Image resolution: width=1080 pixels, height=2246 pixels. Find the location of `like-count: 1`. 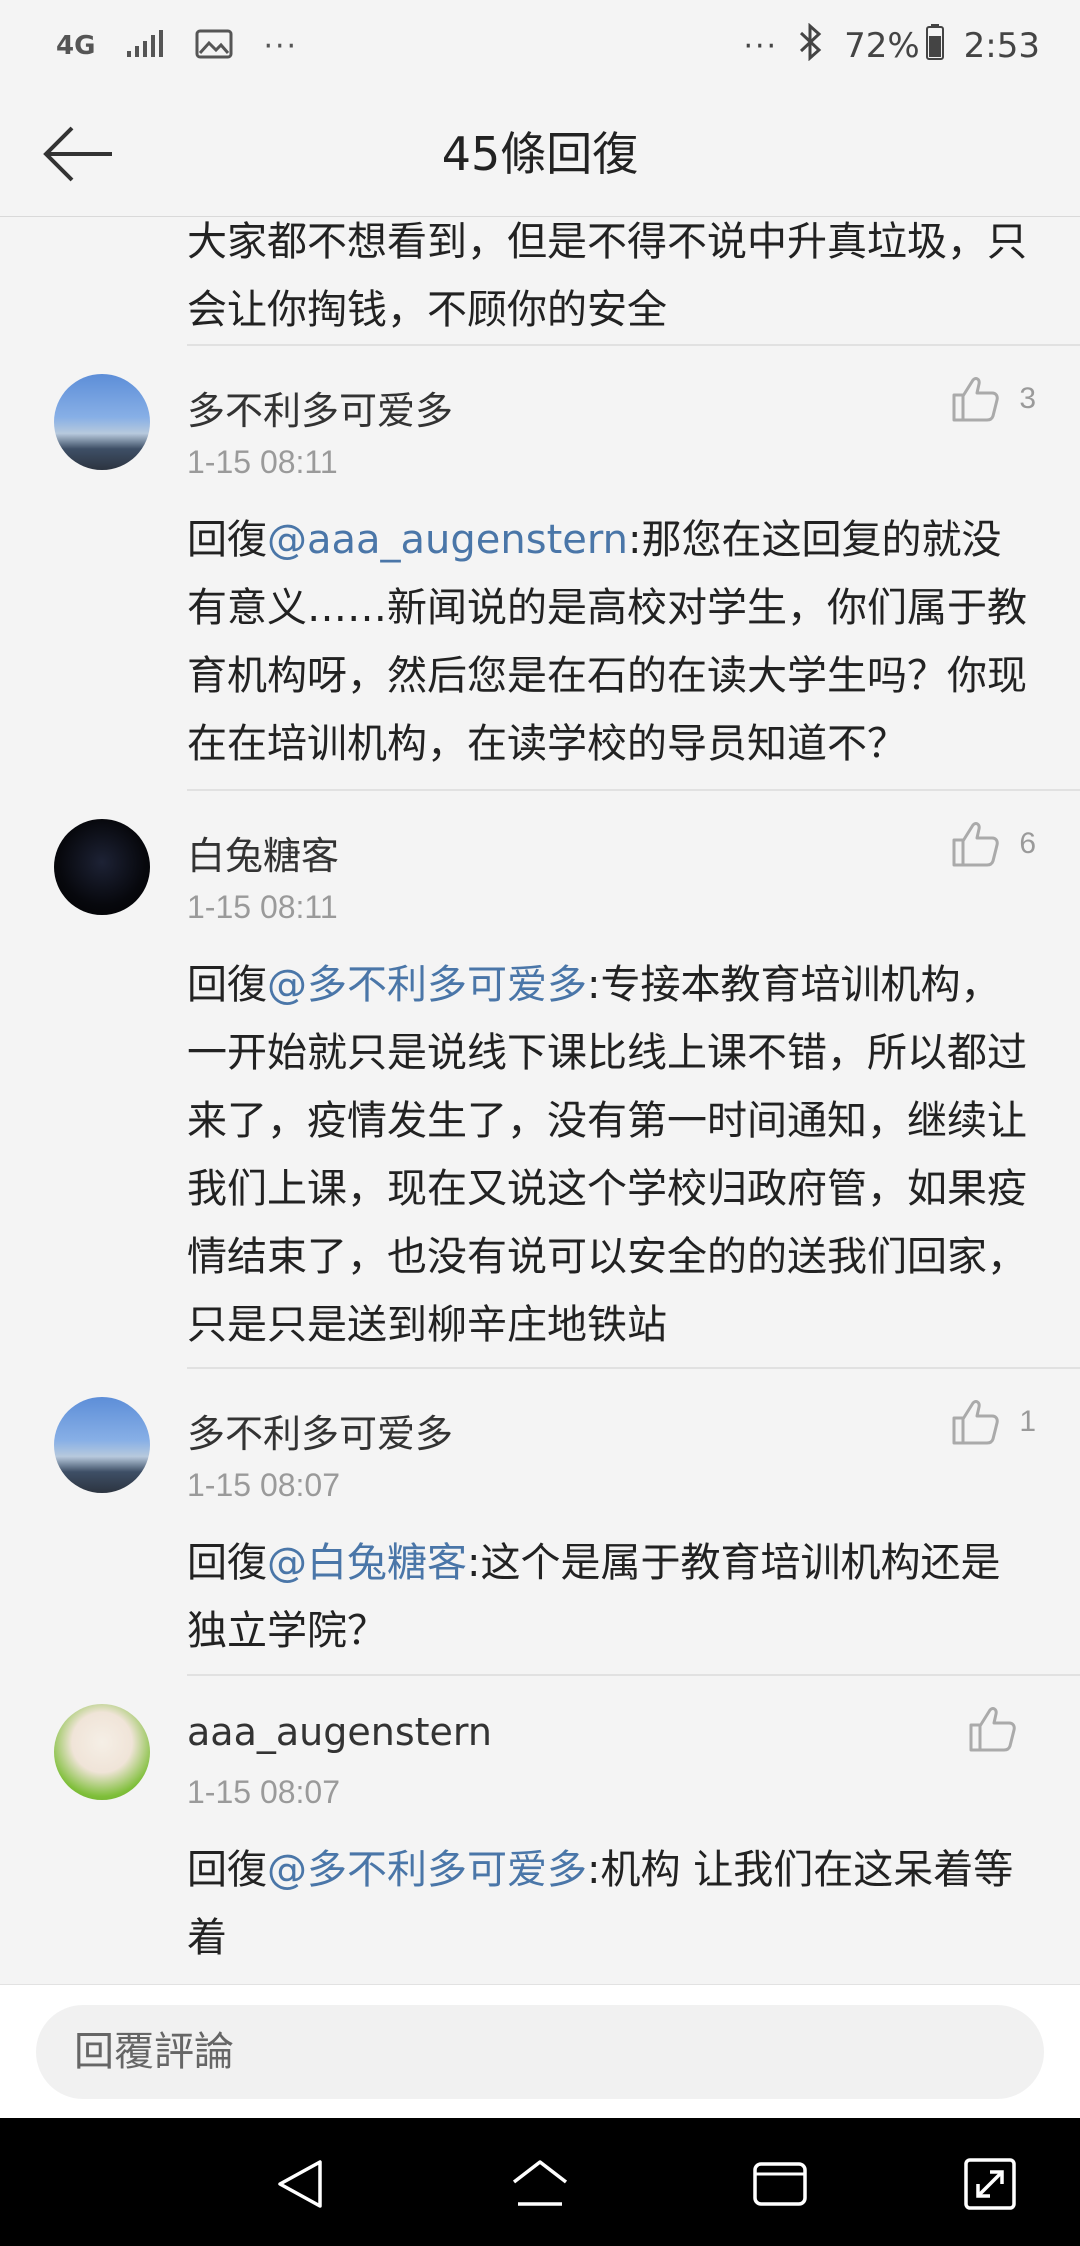

like-count: 1 is located at coordinates (1027, 1421).